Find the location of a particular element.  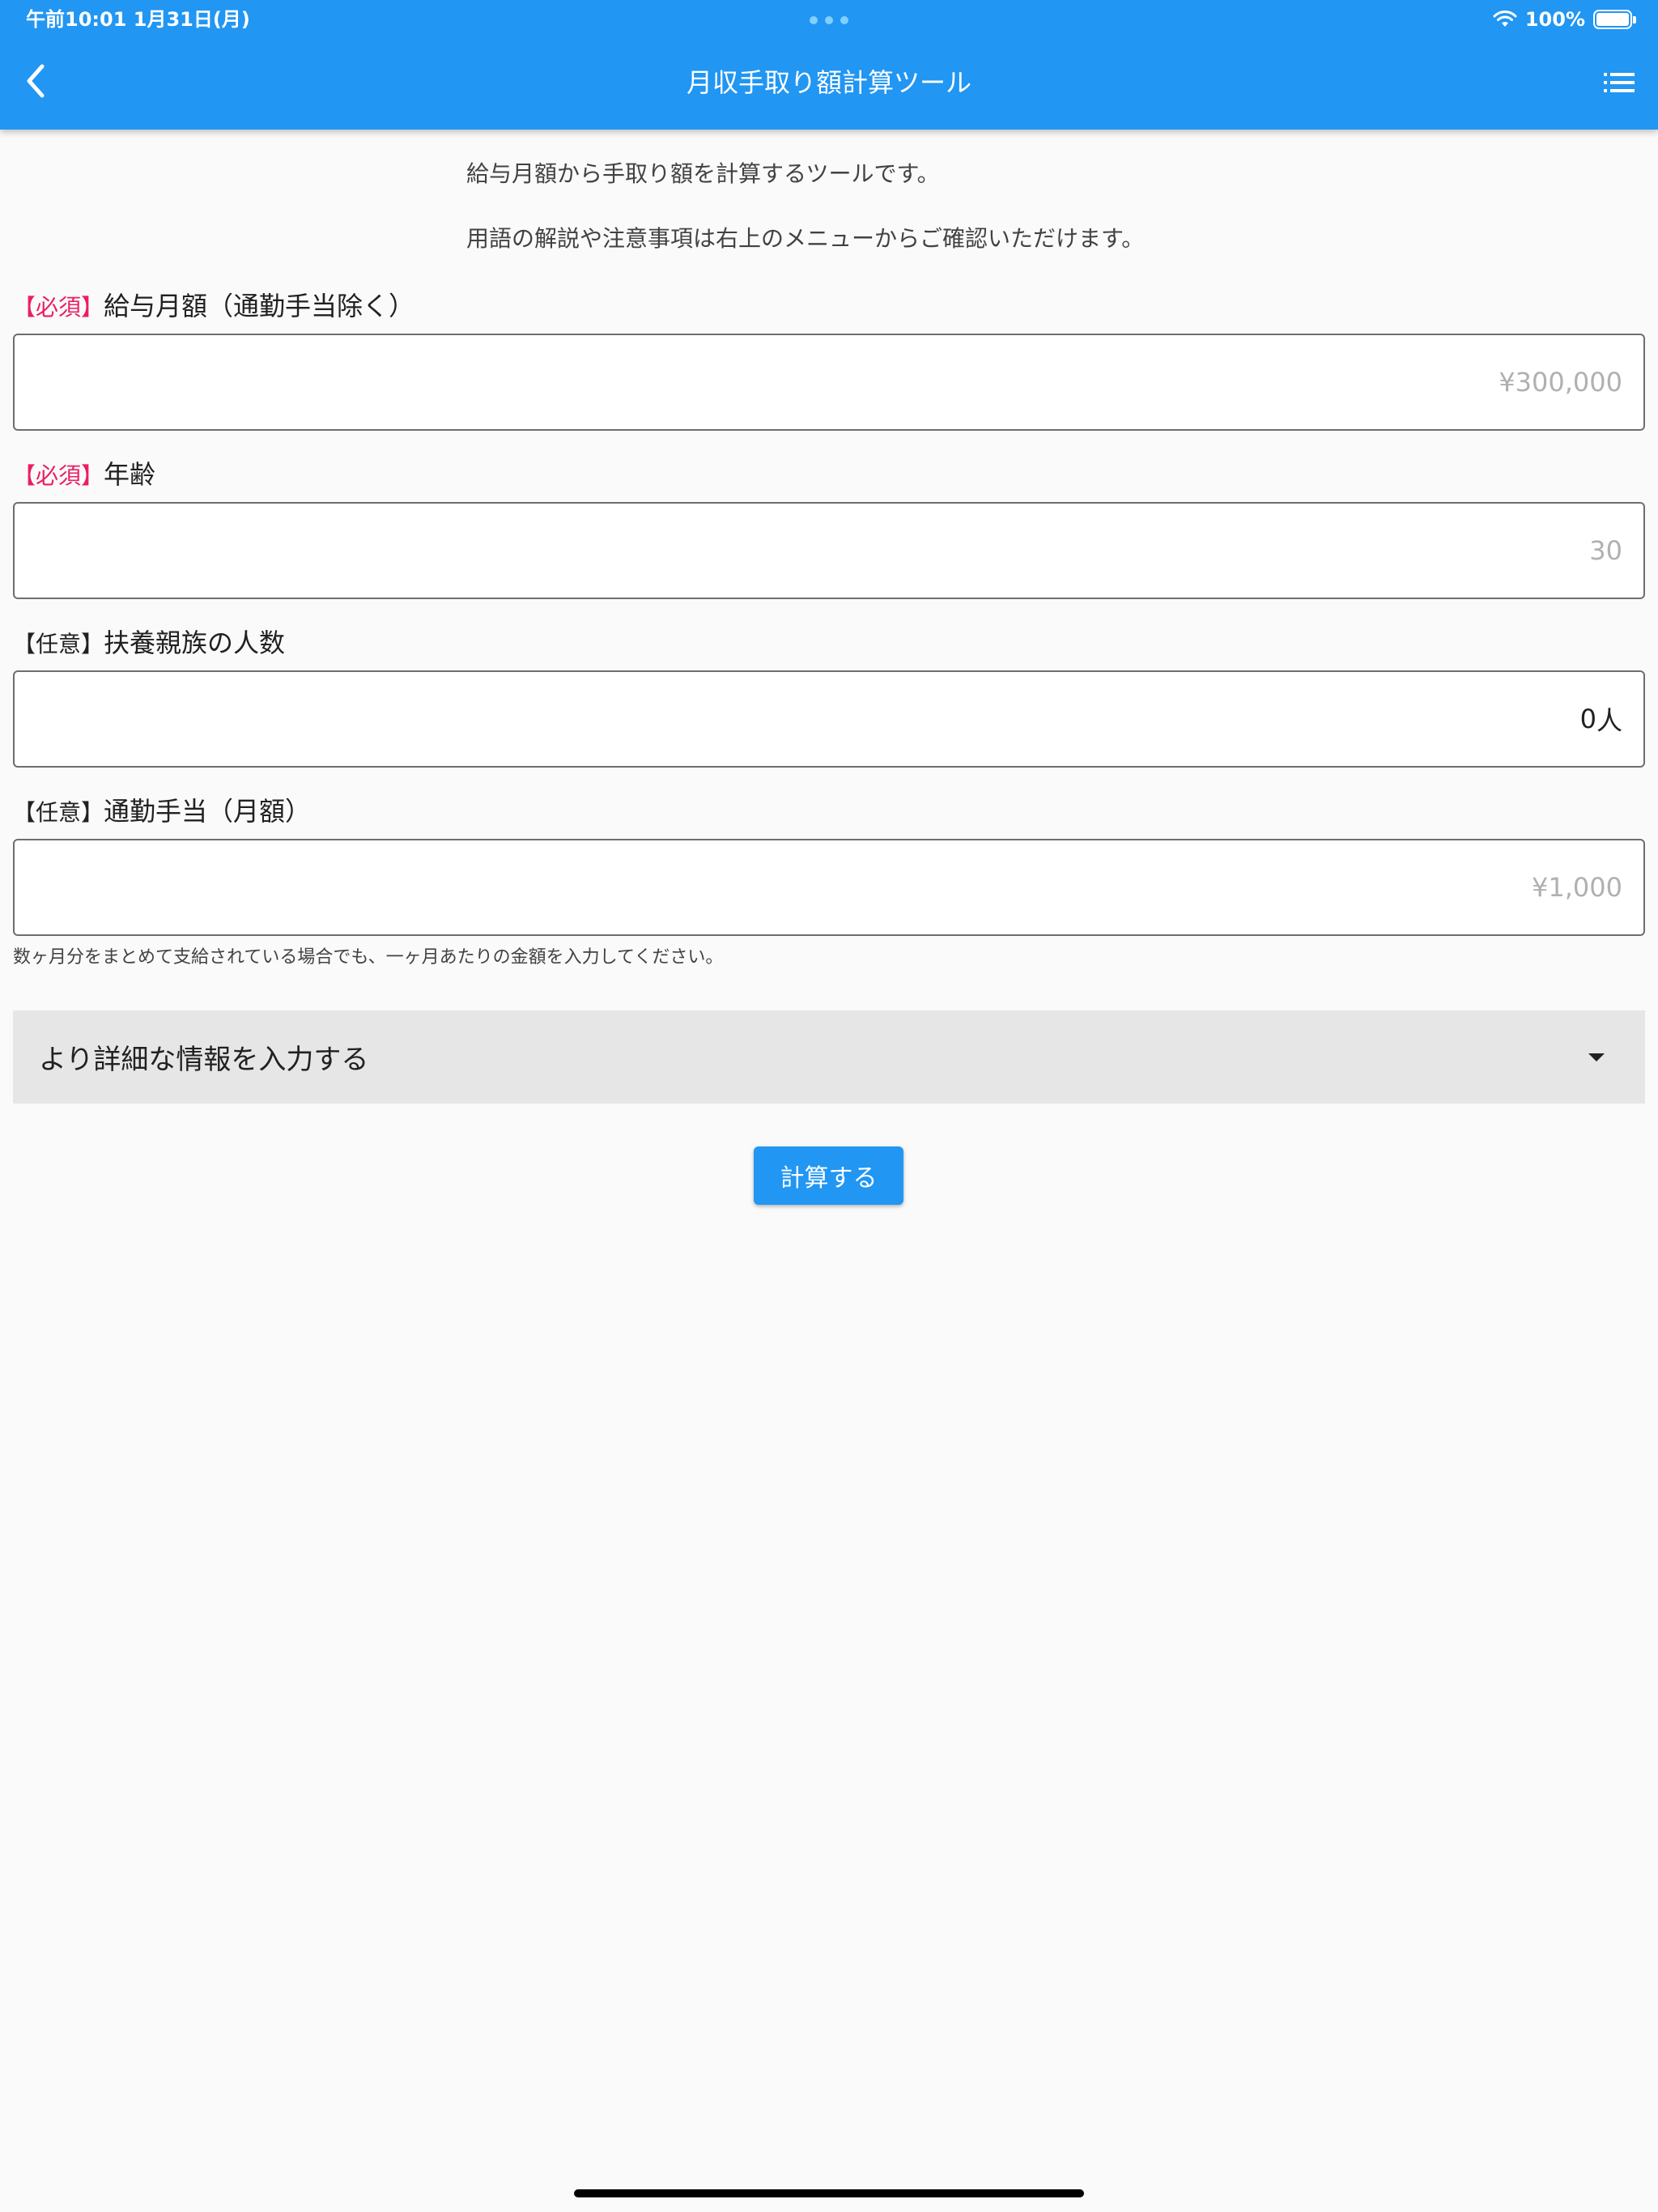

status-right: 100% is located at coordinates (1564, 19).